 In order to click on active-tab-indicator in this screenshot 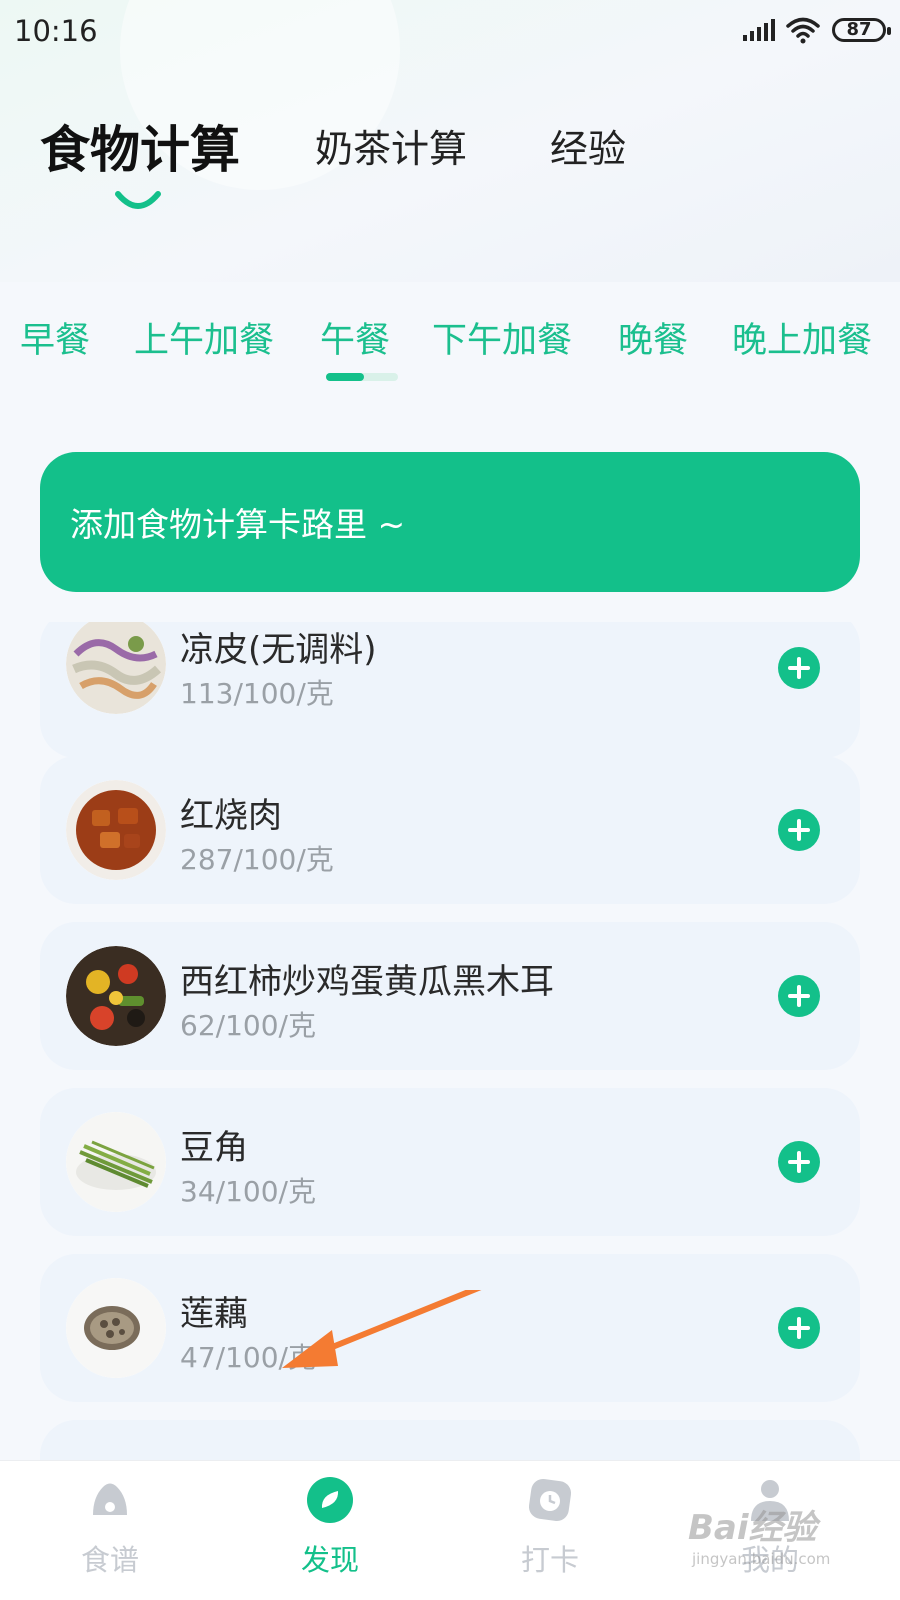, I will do `click(138, 200)`.